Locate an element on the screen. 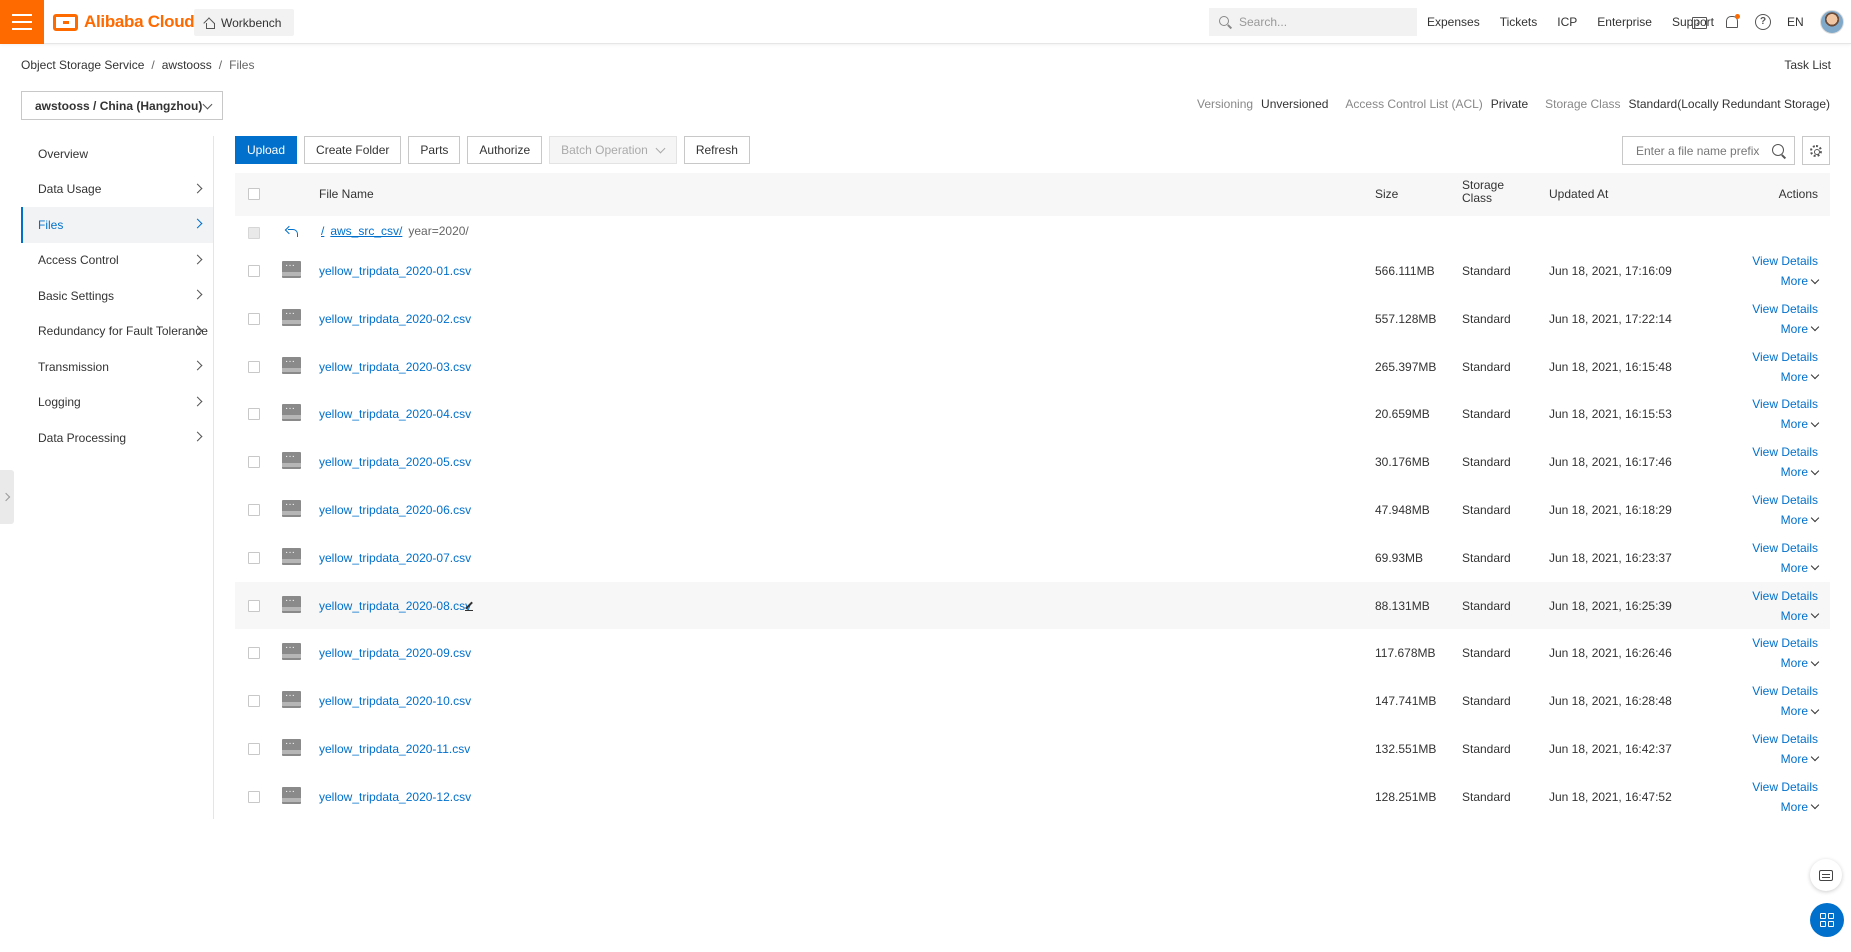 The width and height of the screenshot is (1851, 952). path-root-link: / is located at coordinates (322, 231).